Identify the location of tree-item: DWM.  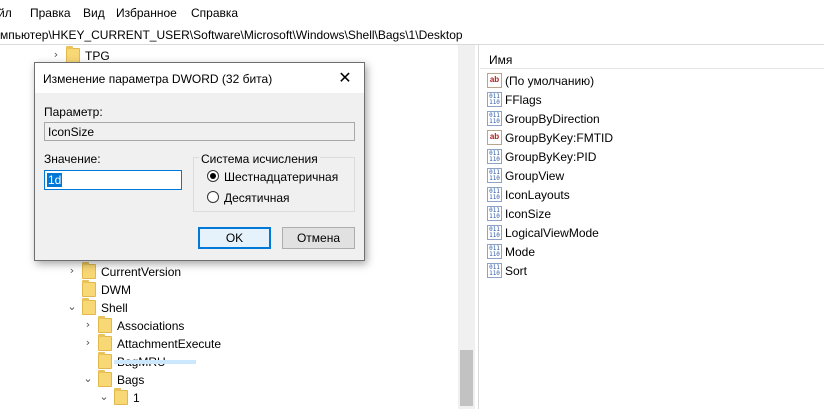
(110, 289).